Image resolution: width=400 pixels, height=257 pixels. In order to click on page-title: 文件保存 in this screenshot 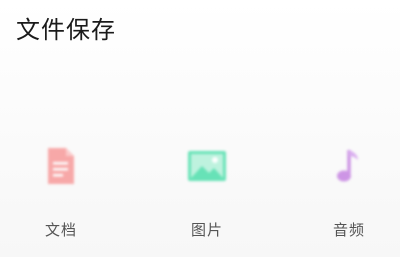, I will do `click(66, 30)`.